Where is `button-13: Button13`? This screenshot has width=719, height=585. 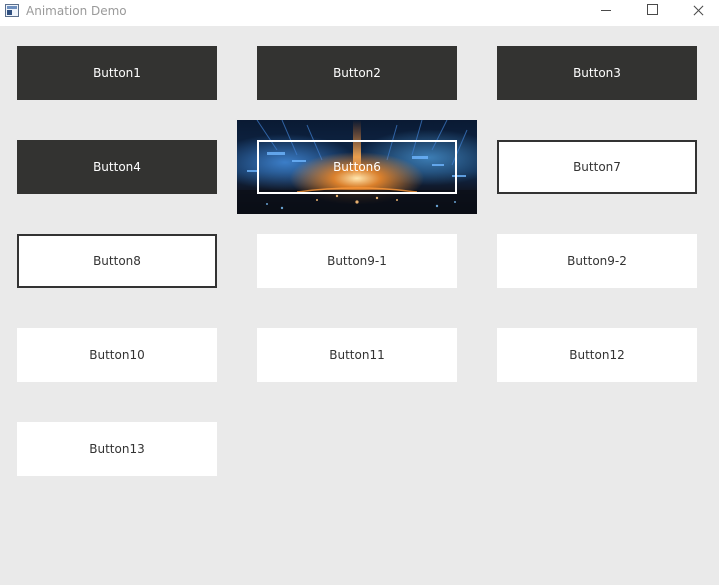
button-13: Button13 is located at coordinates (117, 449).